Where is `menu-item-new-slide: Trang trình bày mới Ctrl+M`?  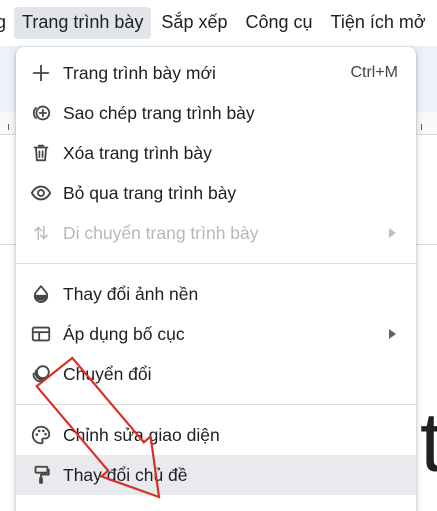 menu-item-new-slide: Trang trình bày mới Ctrl+M is located at coordinates (216, 73).